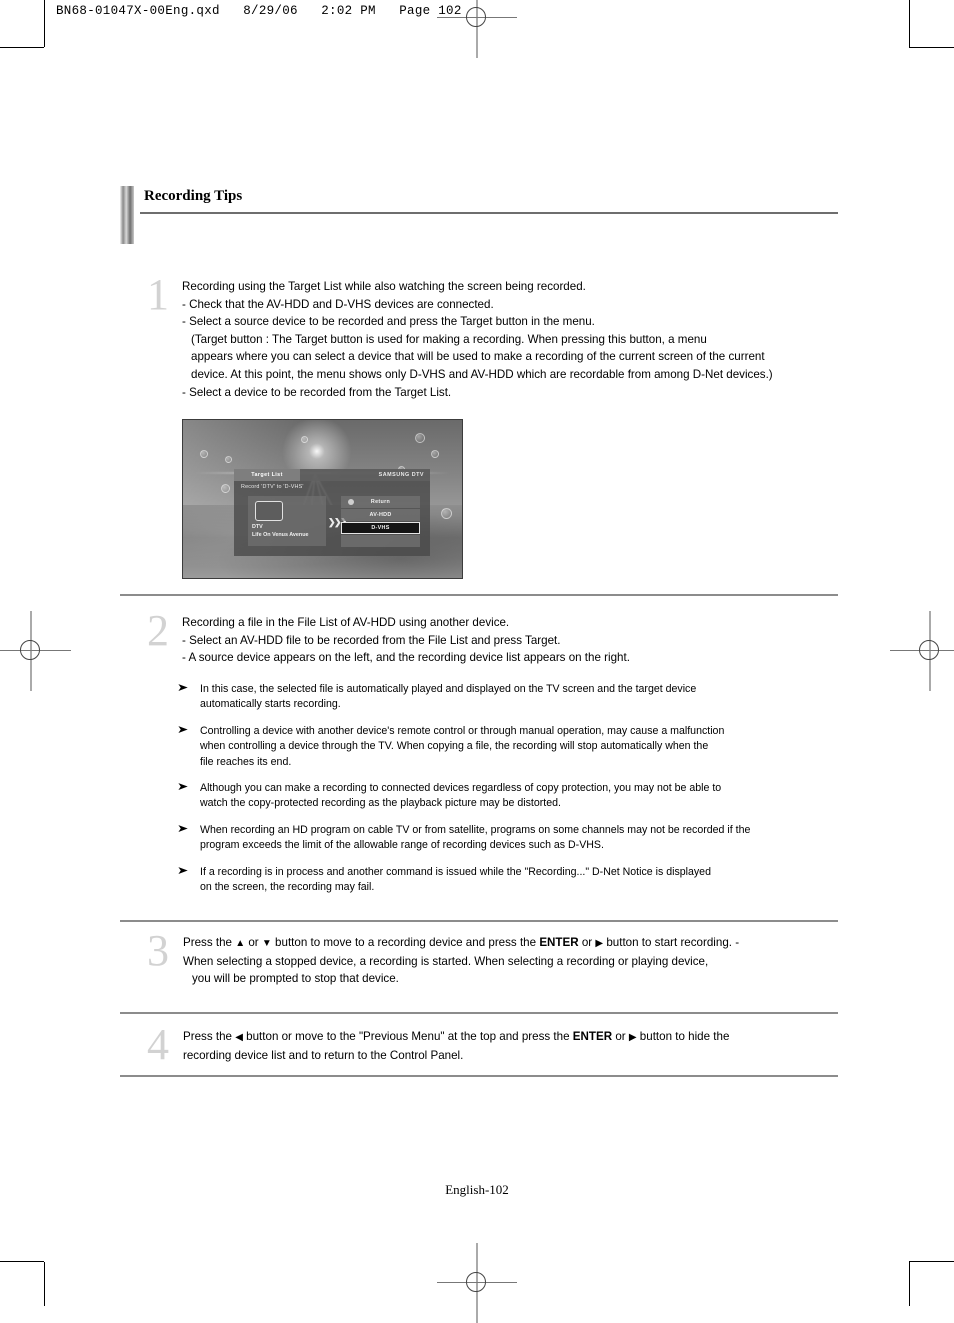  I want to click on step-3-text-a: Press the, so click(207, 942).